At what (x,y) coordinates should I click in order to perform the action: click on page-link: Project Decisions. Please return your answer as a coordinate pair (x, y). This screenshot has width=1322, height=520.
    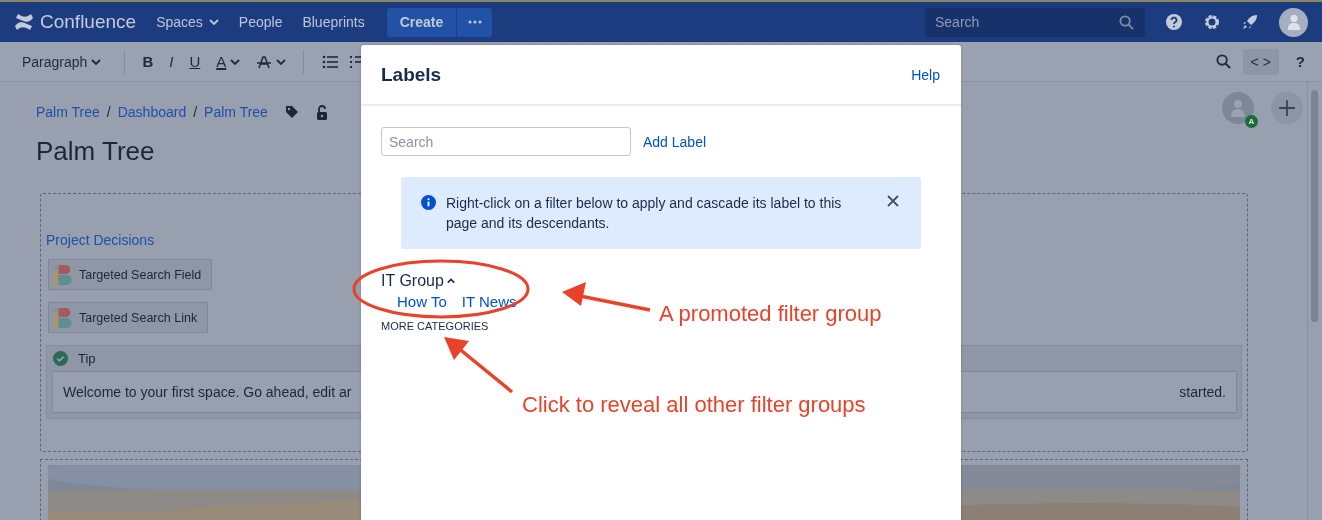
    Looking at the image, I should click on (100, 240).